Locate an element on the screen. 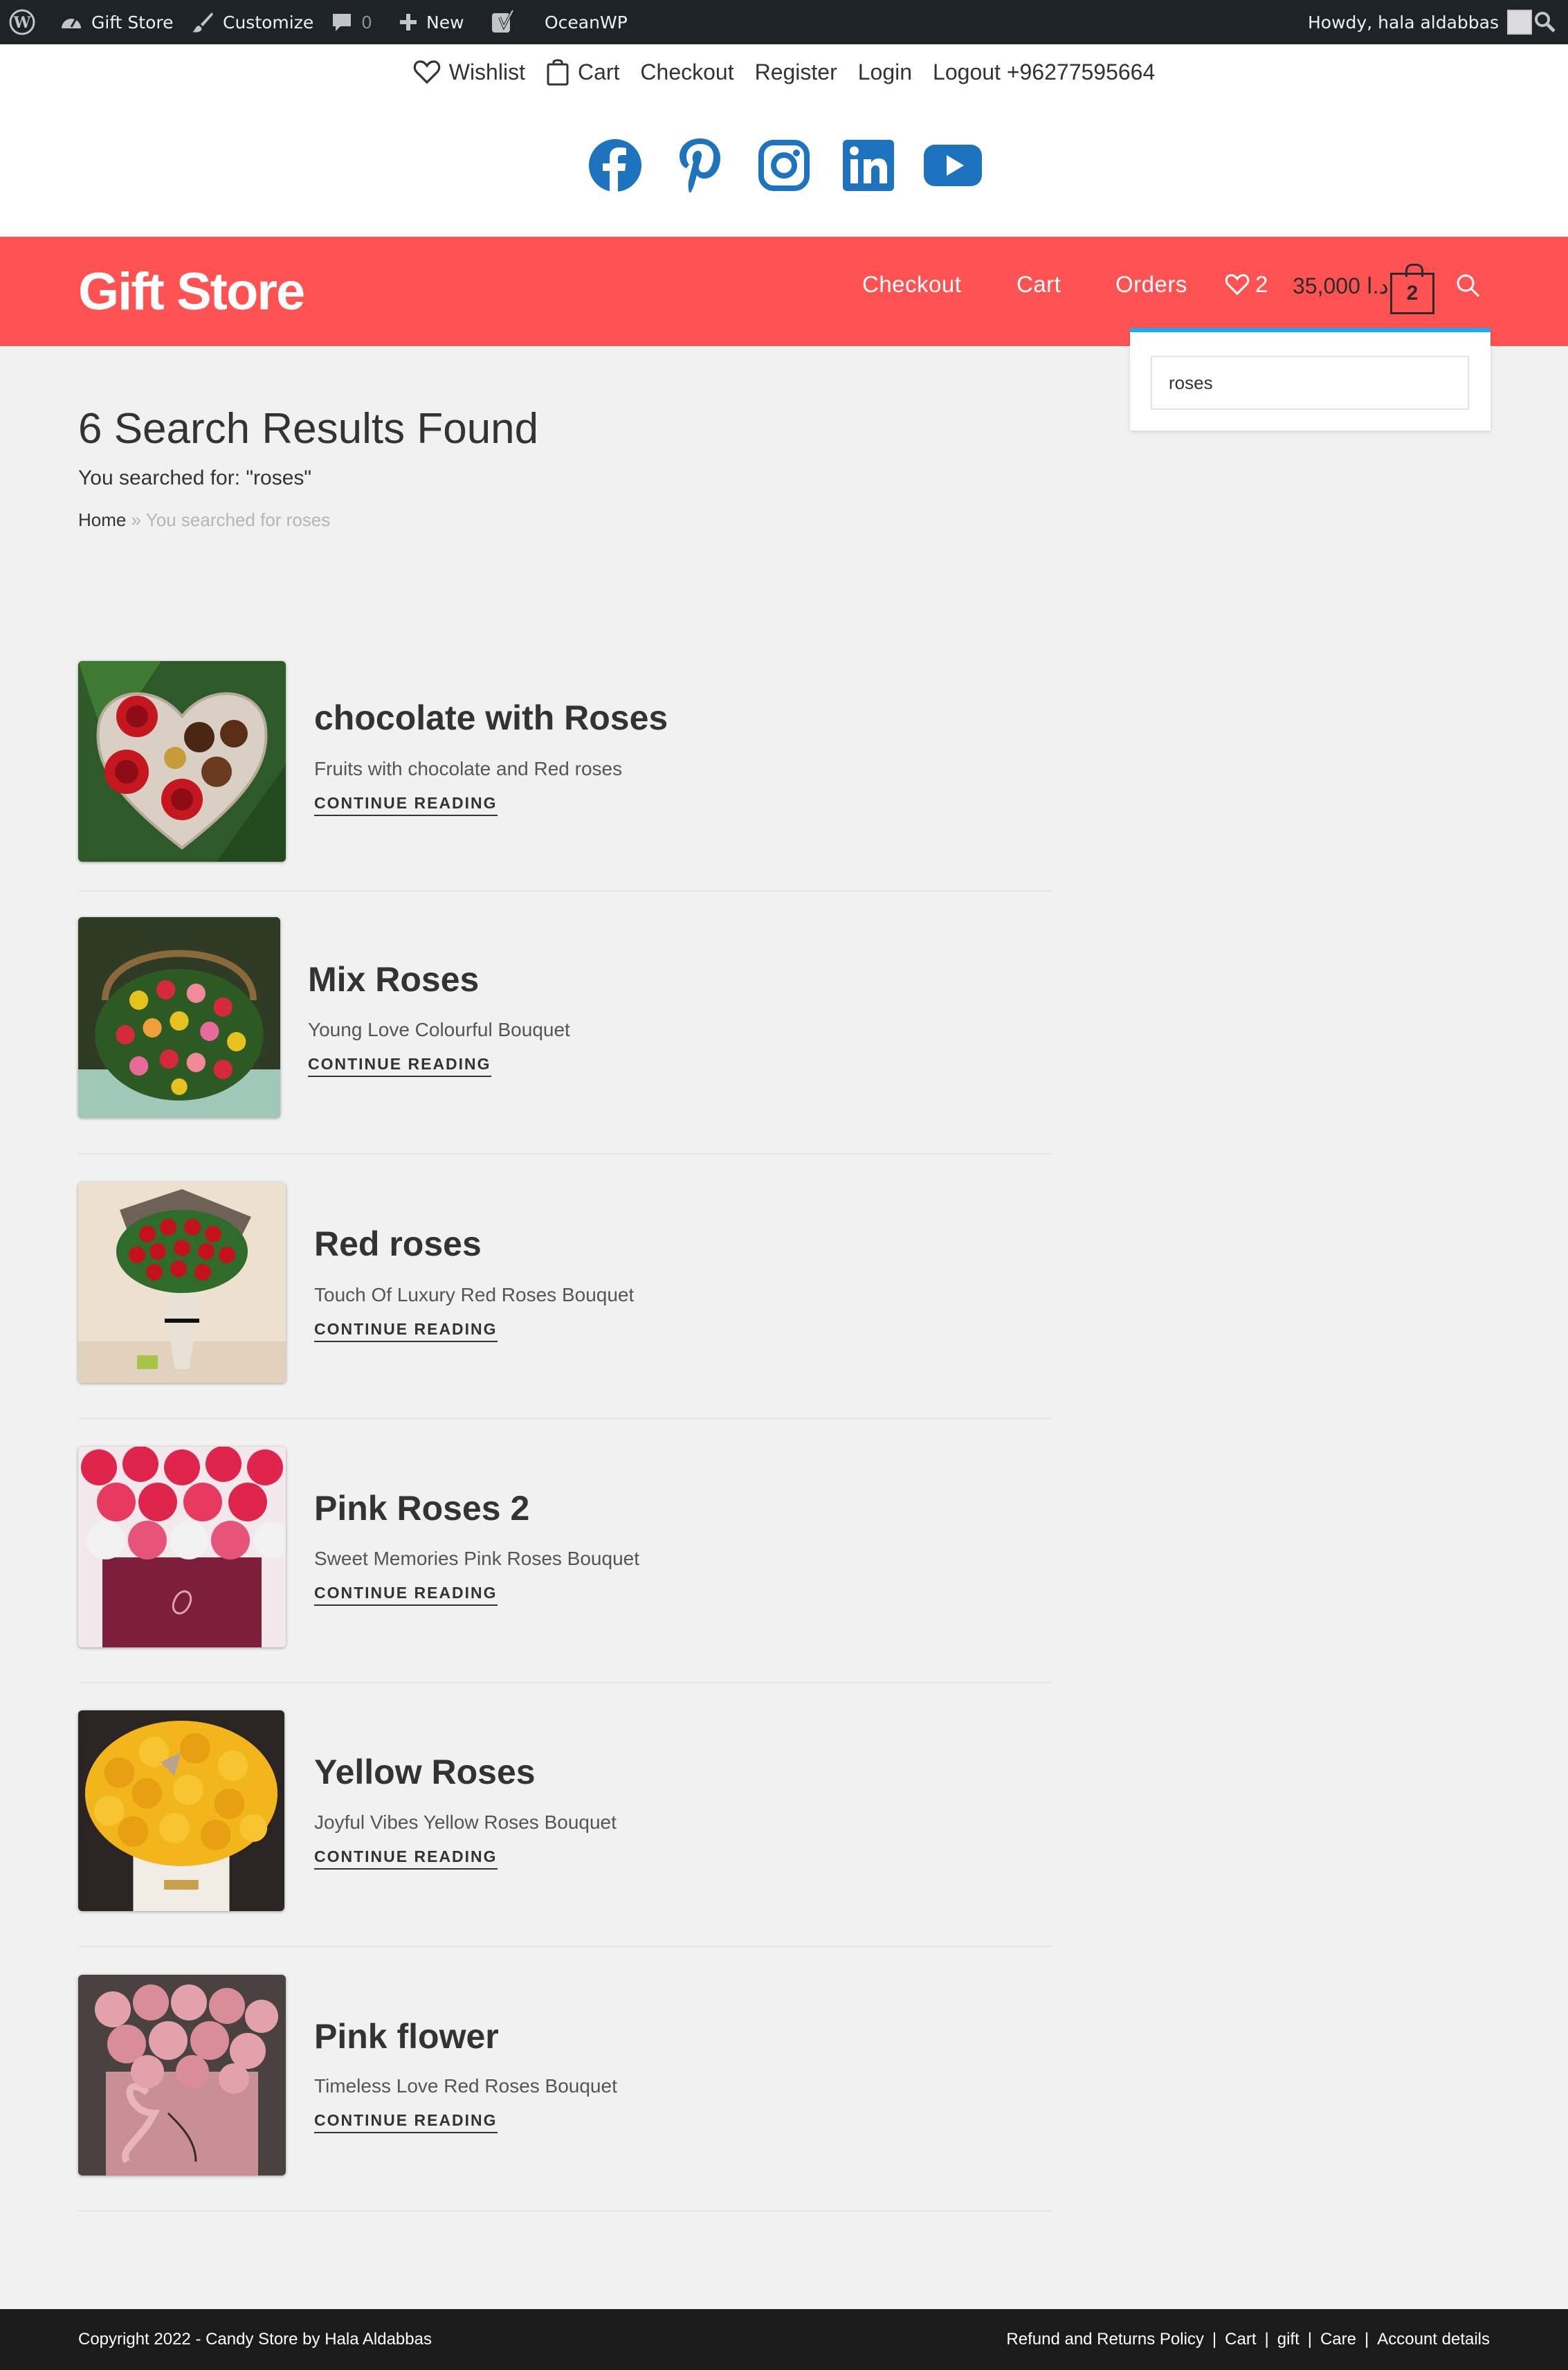  result-thumbnail-pink-flower is located at coordinates (182, 2075).